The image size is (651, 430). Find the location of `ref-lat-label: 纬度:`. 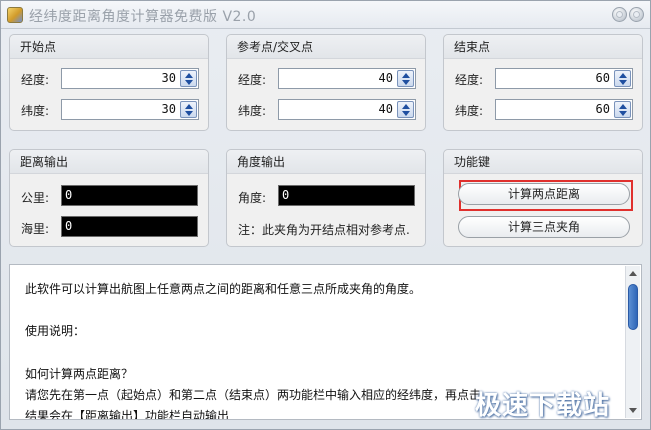

ref-lat-label: 纬度: is located at coordinates (252, 111).